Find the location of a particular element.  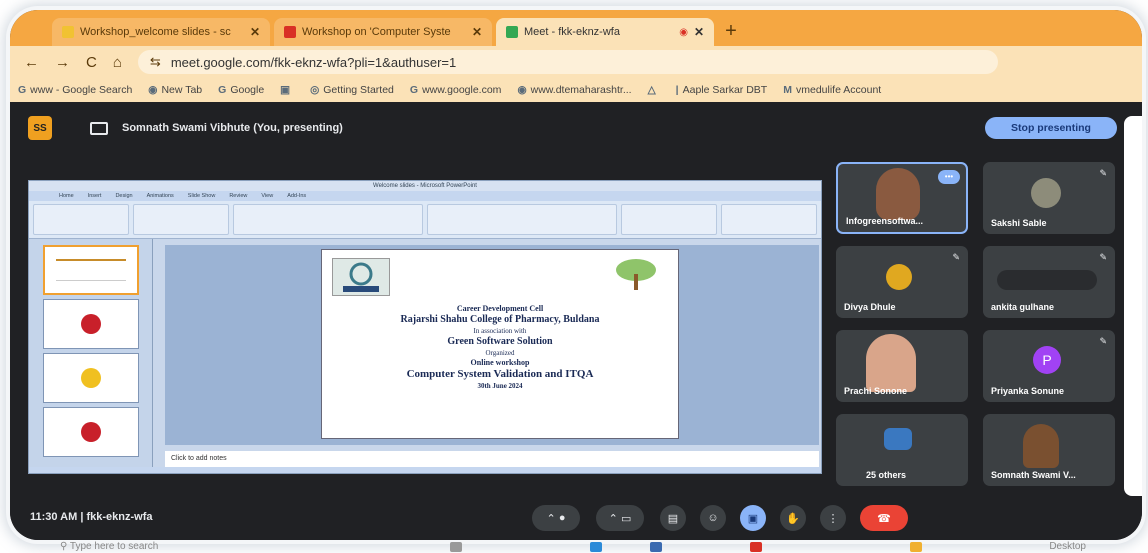

bookmark-item: ◎ Getting Started is located at coordinates (352, 90).